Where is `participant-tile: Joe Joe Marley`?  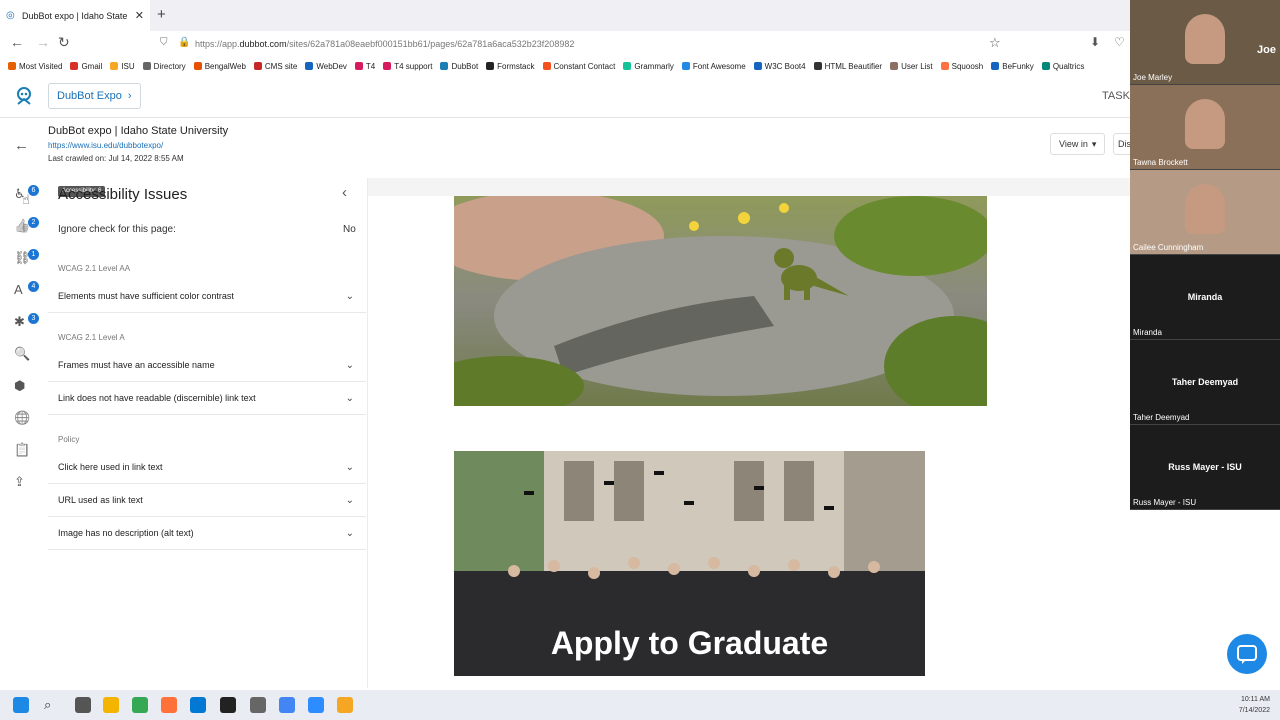 participant-tile: Joe Joe Marley is located at coordinates (1205, 42).